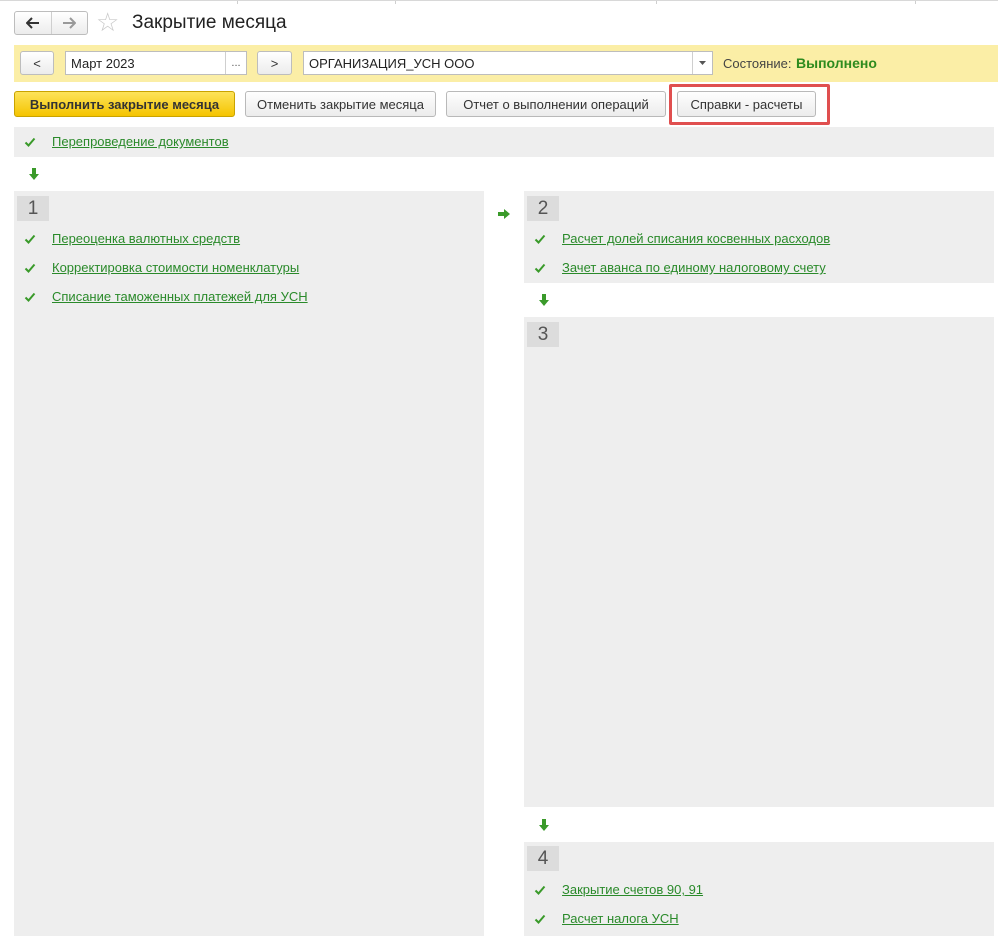 Image resolution: width=998 pixels, height=936 pixels. What do you see at coordinates (140, 141) in the screenshot?
I see `repost-documents-link: Перепроведение документов` at bounding box center [140, 141].